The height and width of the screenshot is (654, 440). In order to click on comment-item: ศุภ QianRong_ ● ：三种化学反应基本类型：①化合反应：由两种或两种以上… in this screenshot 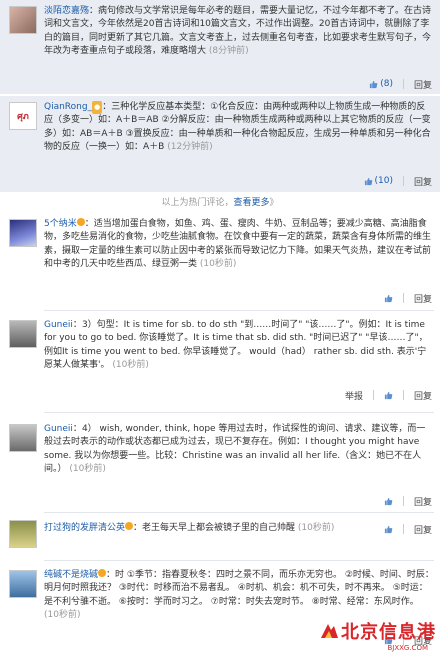, I will do `click(220, 144)`.